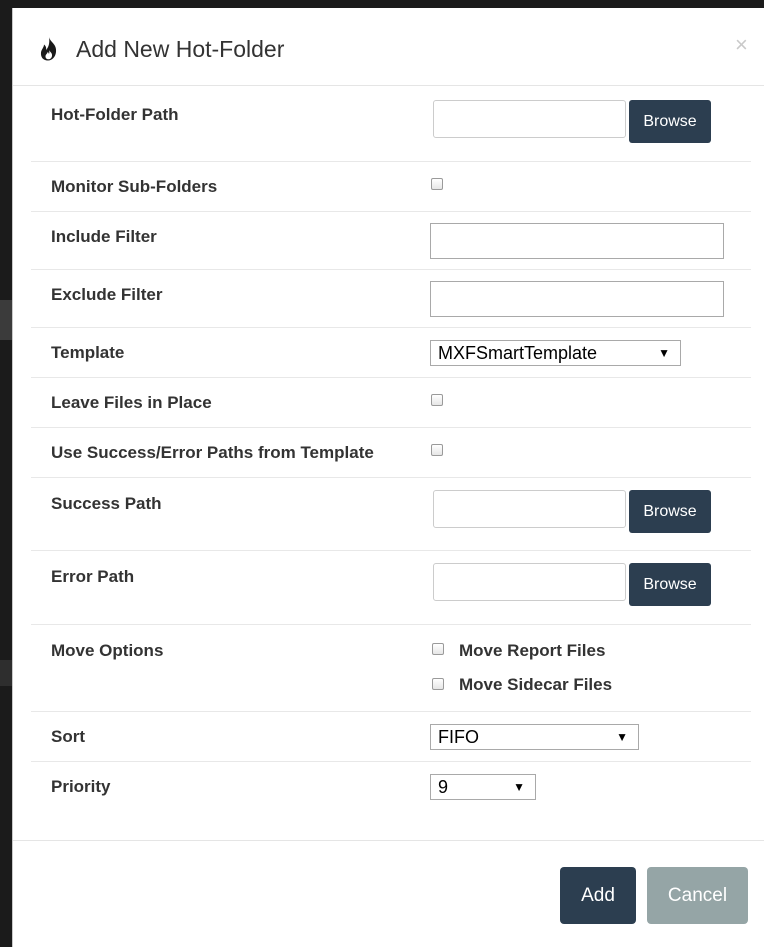 The image size is (764, 948). I want to click on form-row-include-filter: Include Filter, so click(391, 241).